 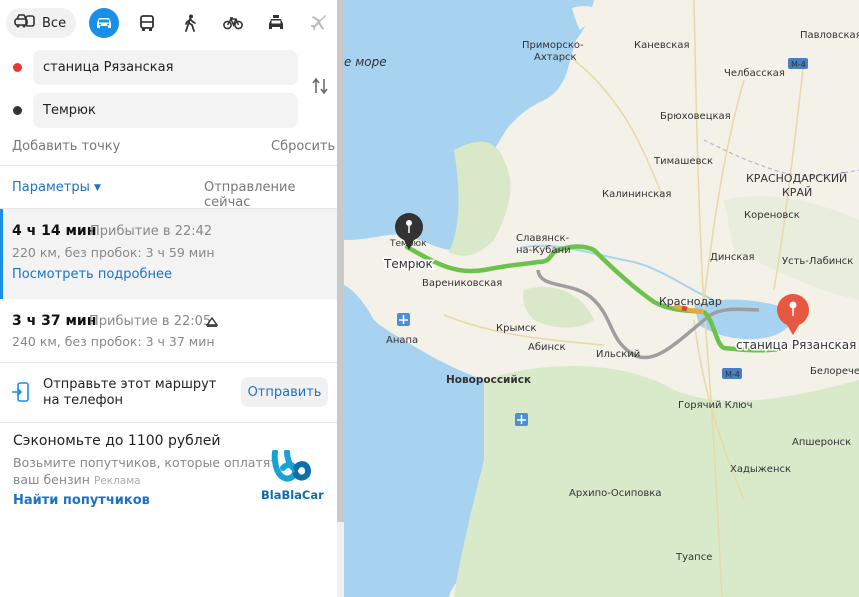 I want to click on mode-car-button, so click(x=104, y=23).